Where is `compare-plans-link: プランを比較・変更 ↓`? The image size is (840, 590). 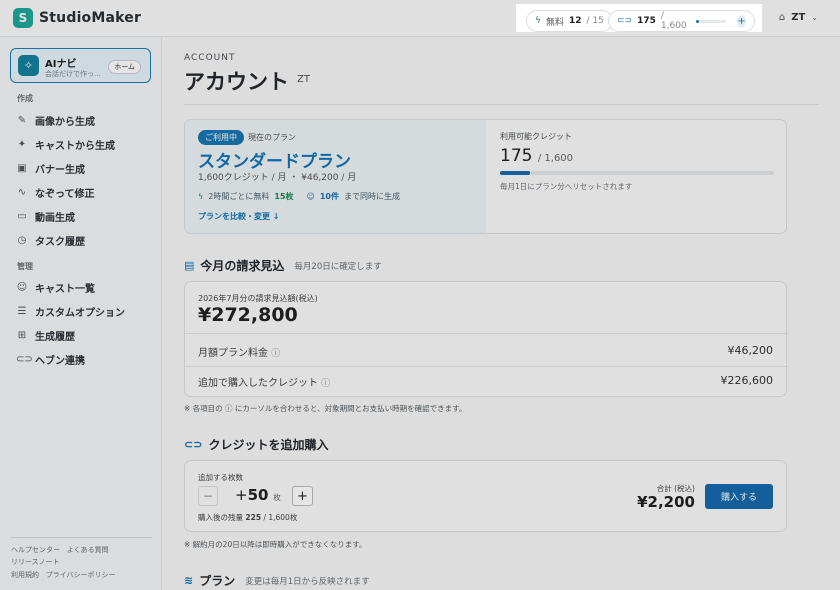 compare-plans-link: プランを比較・変更 ↓ is located at coordinates (239, 216).